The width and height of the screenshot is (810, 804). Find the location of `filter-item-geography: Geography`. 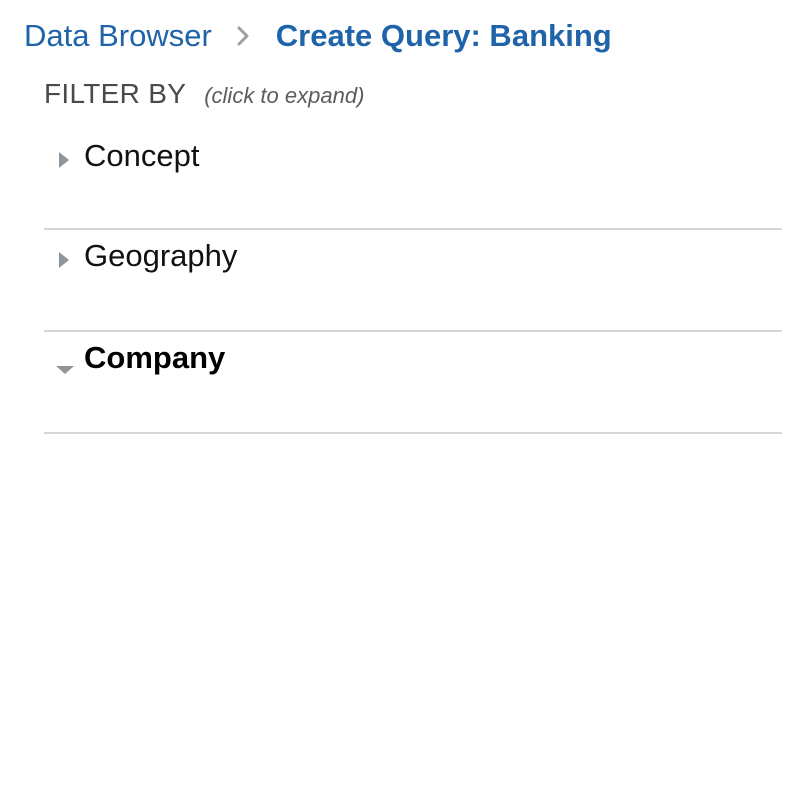

filter-item-geography: Geography is located at coordinates (413, 281).